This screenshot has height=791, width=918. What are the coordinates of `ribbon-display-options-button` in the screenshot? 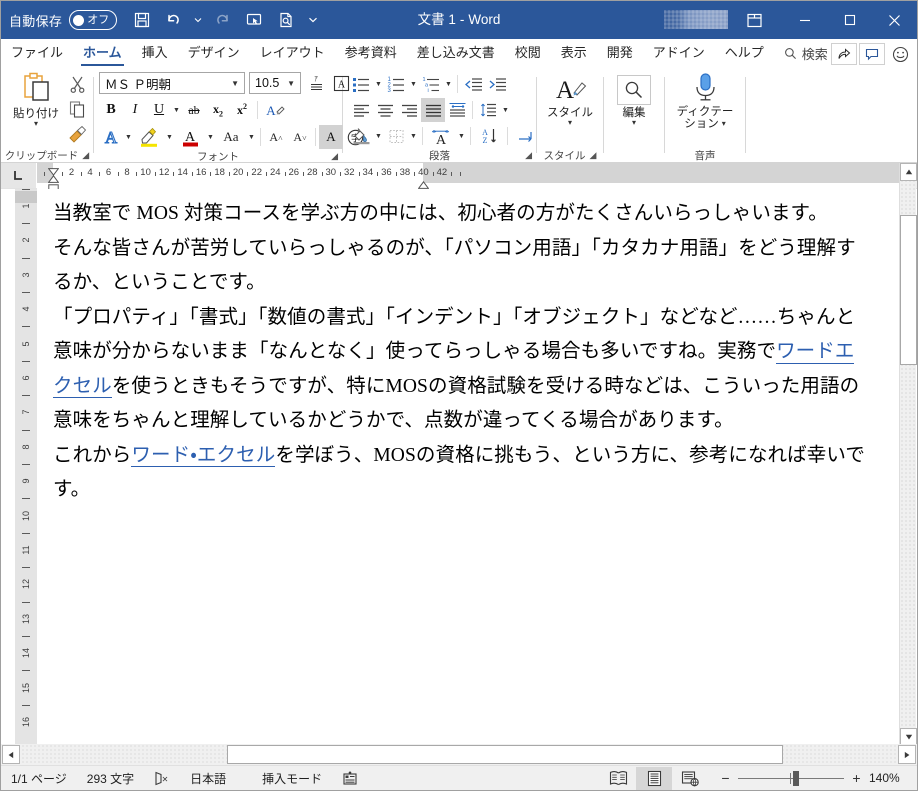 It's located at (754, 20).